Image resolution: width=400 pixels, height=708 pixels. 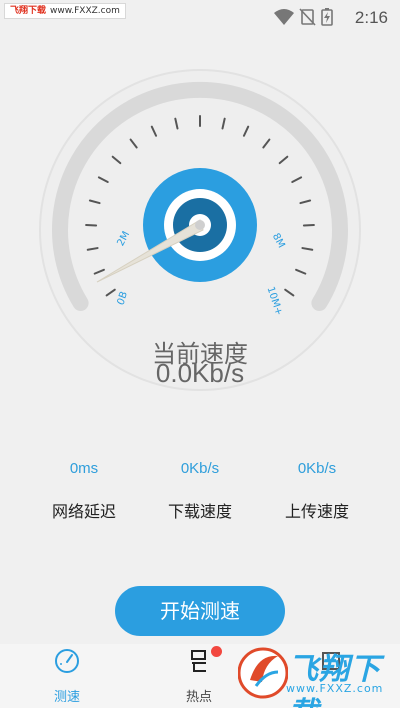 What do you see at coordinates (335, 688) in the screenshot?
I see `watermark-logo-url: www.FXXZ.com` at bounding box center [335, 688].